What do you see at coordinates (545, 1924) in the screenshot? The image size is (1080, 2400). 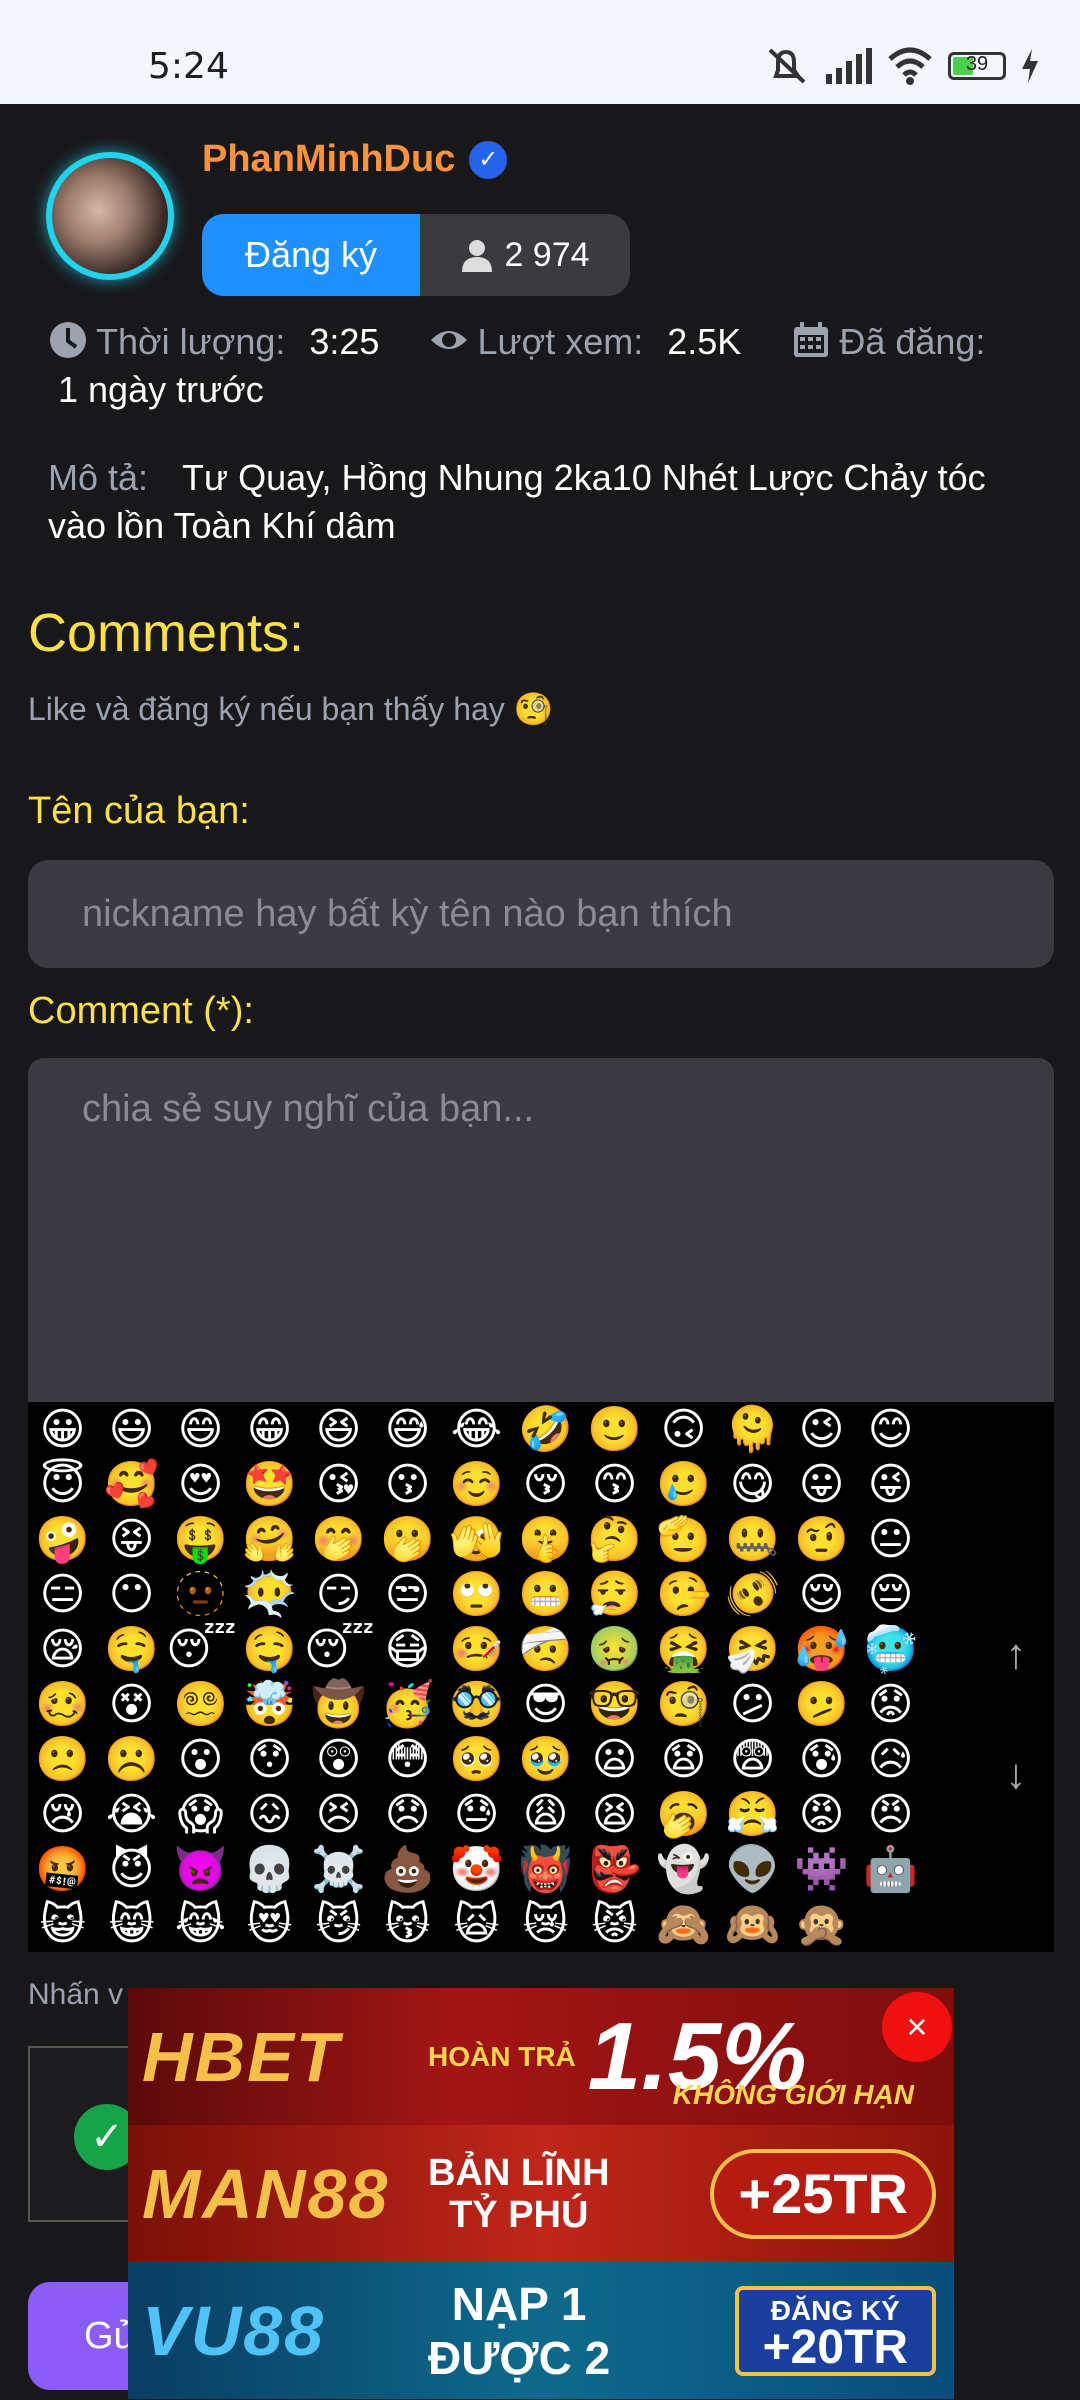 I see `emoji-item: 😿` at bounding box center [545, 1924].